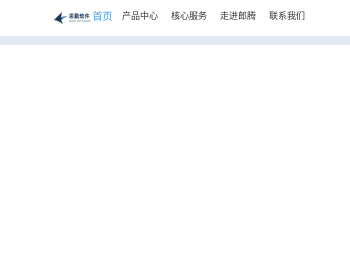  Describe the element at coordinates (175, 40) in the screenshot. I see `header-divider-band` at that location.